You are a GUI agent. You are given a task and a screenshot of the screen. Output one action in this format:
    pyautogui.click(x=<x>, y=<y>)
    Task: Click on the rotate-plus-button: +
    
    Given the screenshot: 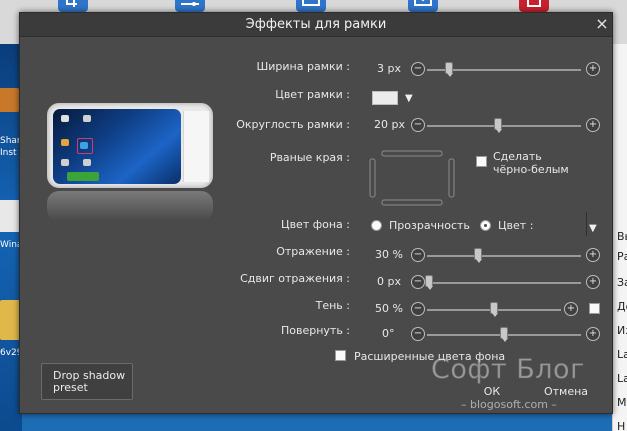 What is the action you would take?
    pyautogui.click(x=593, y=334)
    